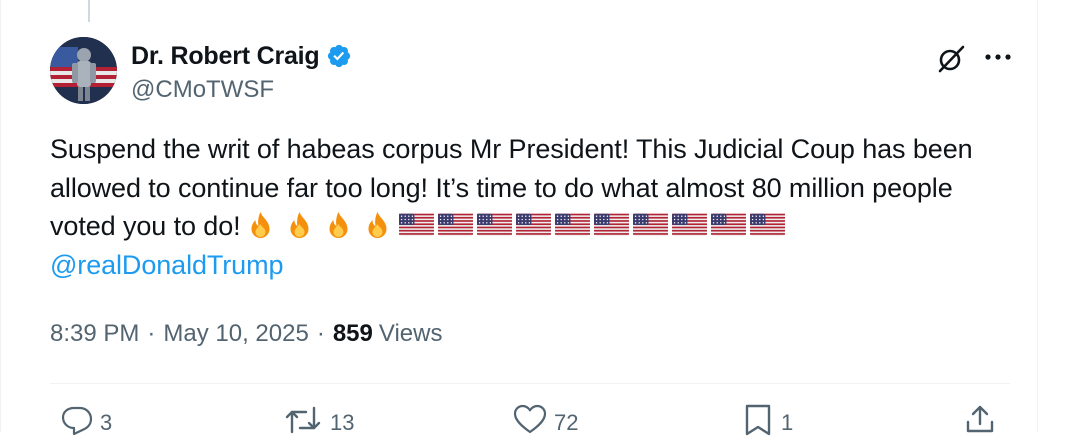 This screenshot has width=1088, height=436. Describe the element at coordinates (410, 333) in the screenshot. I see `views-label: Views` at that location.